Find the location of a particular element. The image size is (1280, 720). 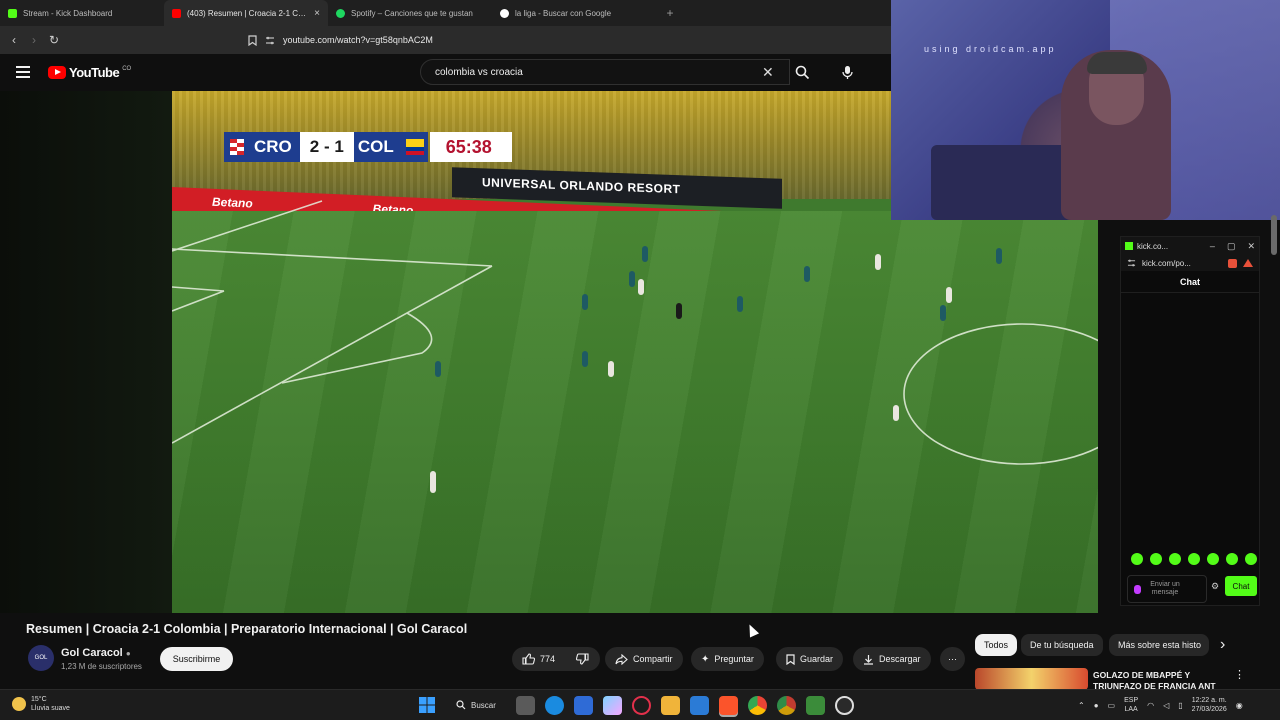

language-indicator: ESP LAA is located at coordinates (1131, 705).